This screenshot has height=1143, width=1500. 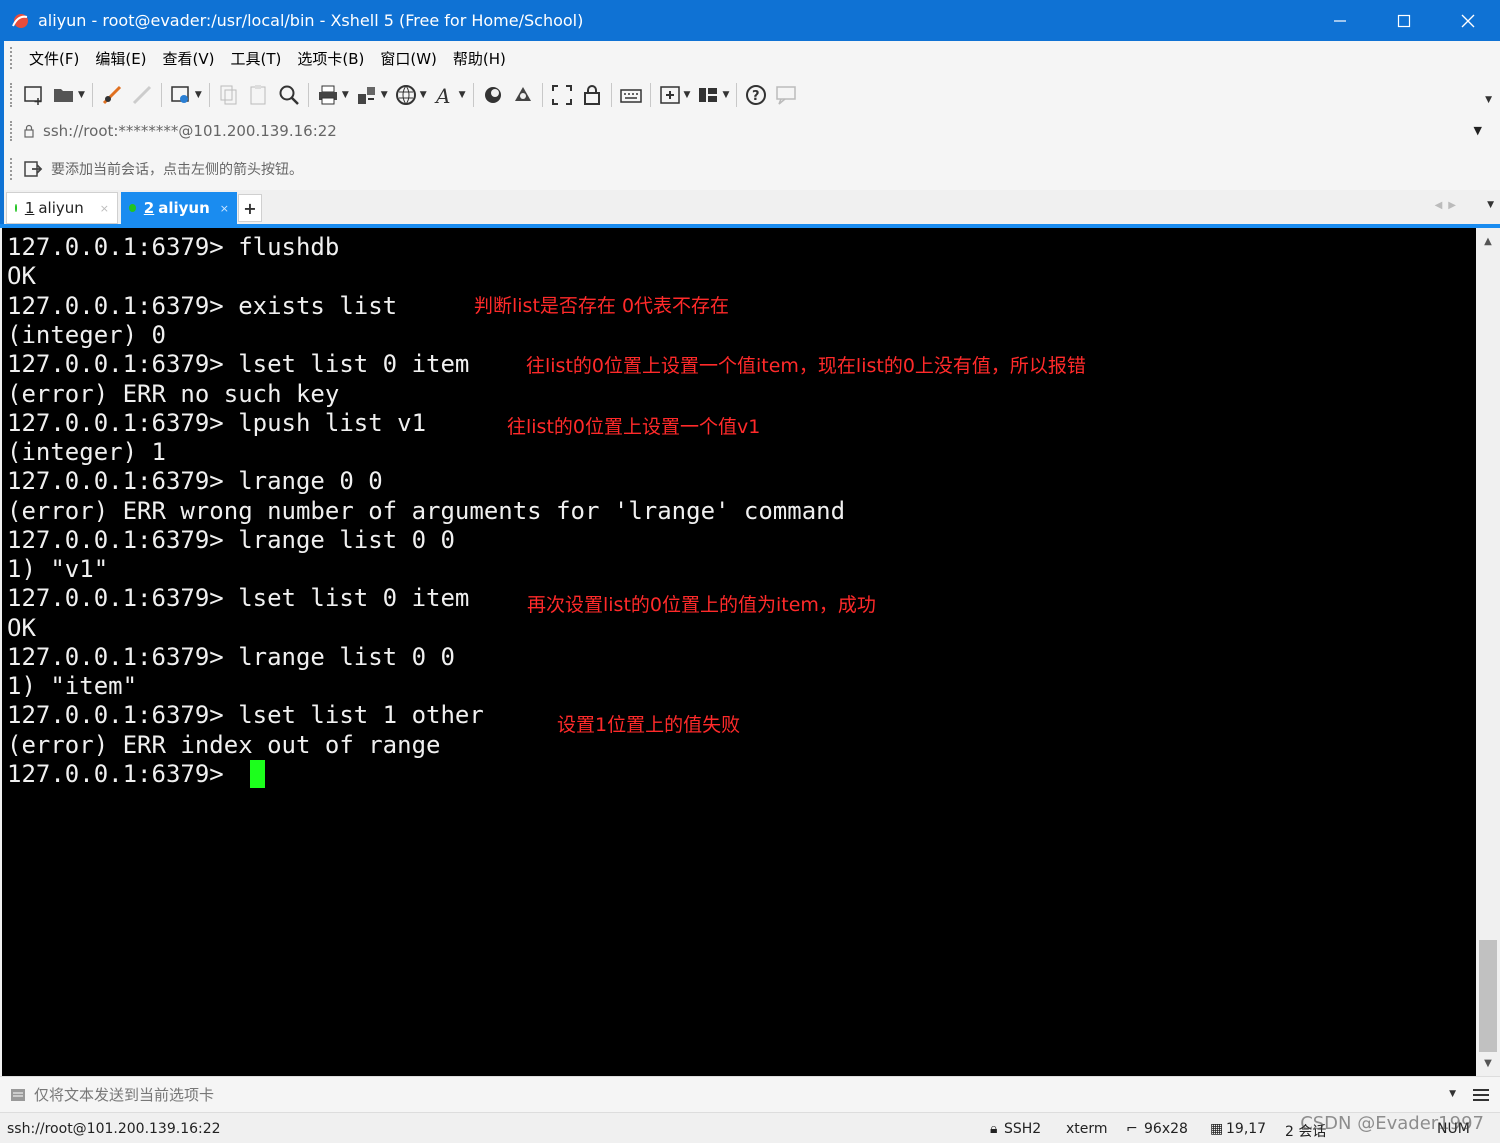 I want to click on globe-button: ▼, so click(x=410, y=95).